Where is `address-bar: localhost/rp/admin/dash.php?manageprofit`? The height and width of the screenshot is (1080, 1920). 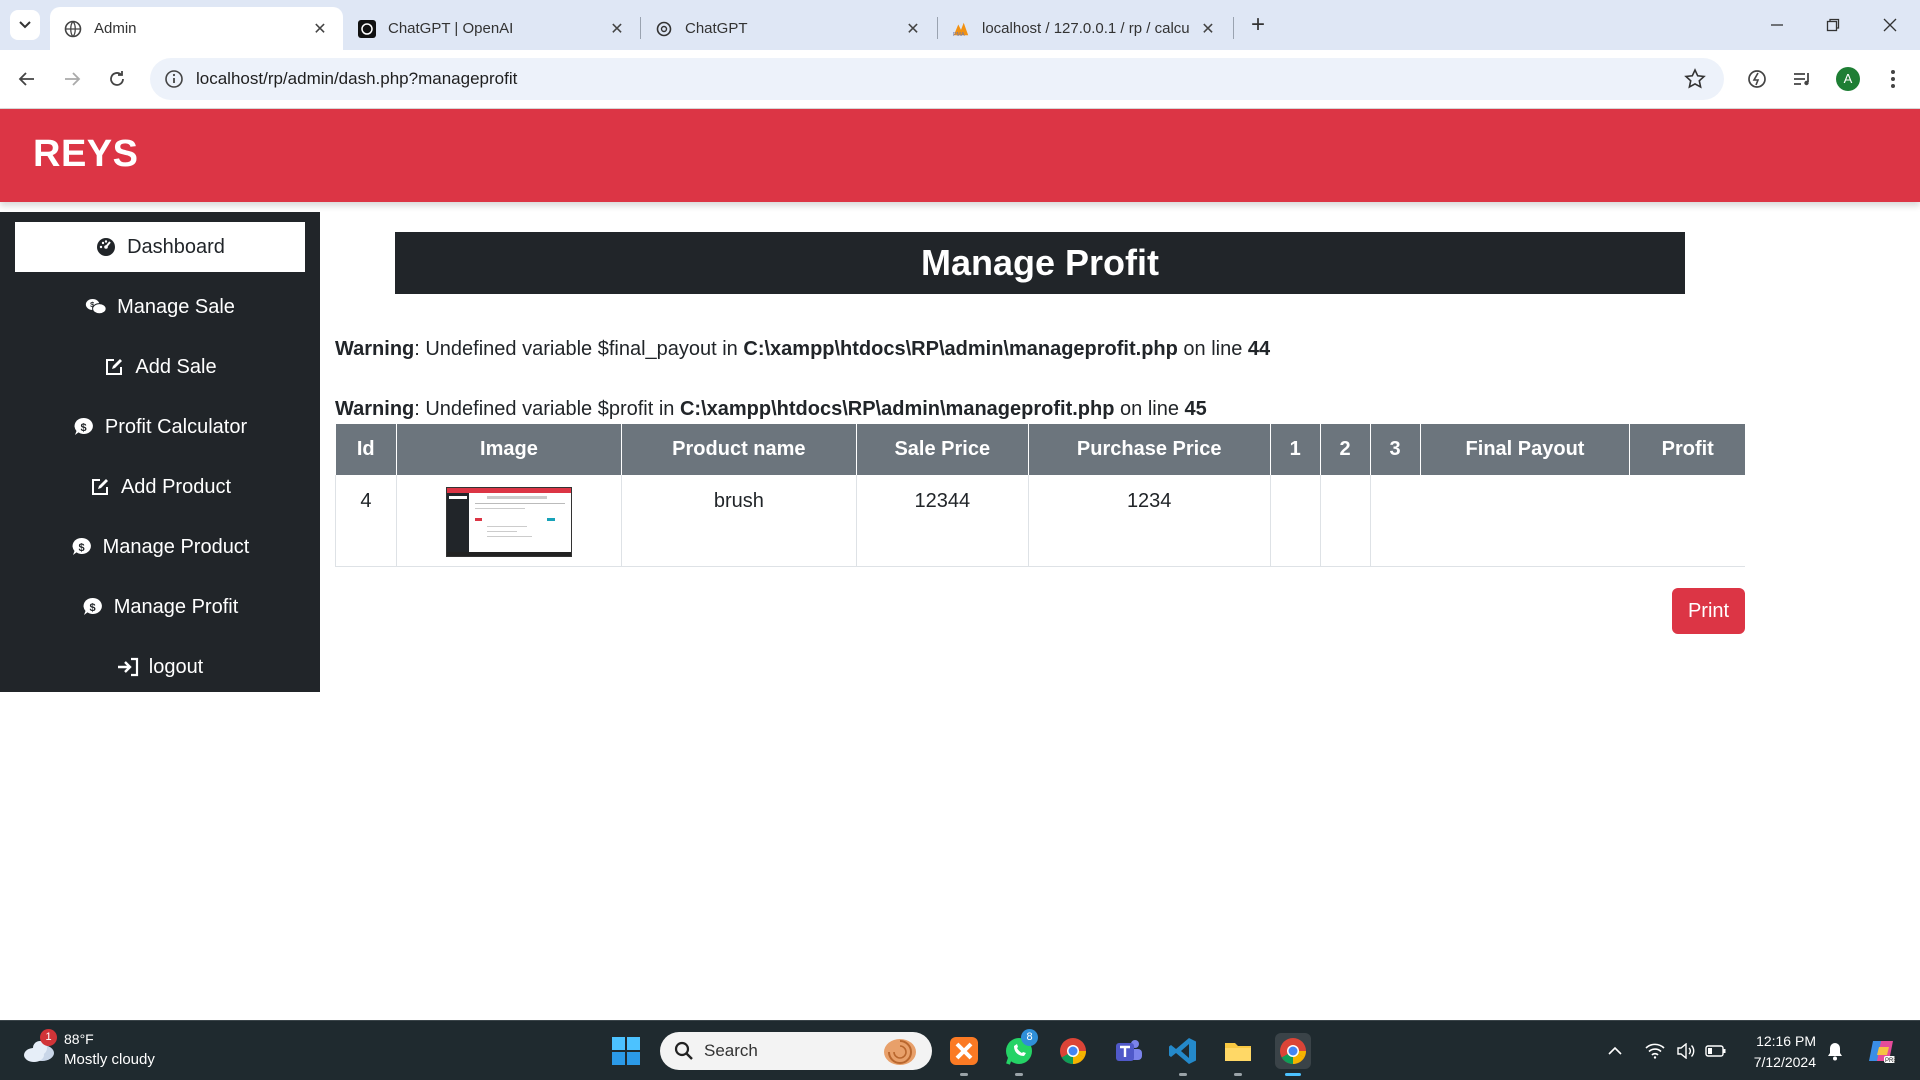 address-bar: localhost/rp/admin/dash.php?manageprofit is located at coordinates (937, 79).